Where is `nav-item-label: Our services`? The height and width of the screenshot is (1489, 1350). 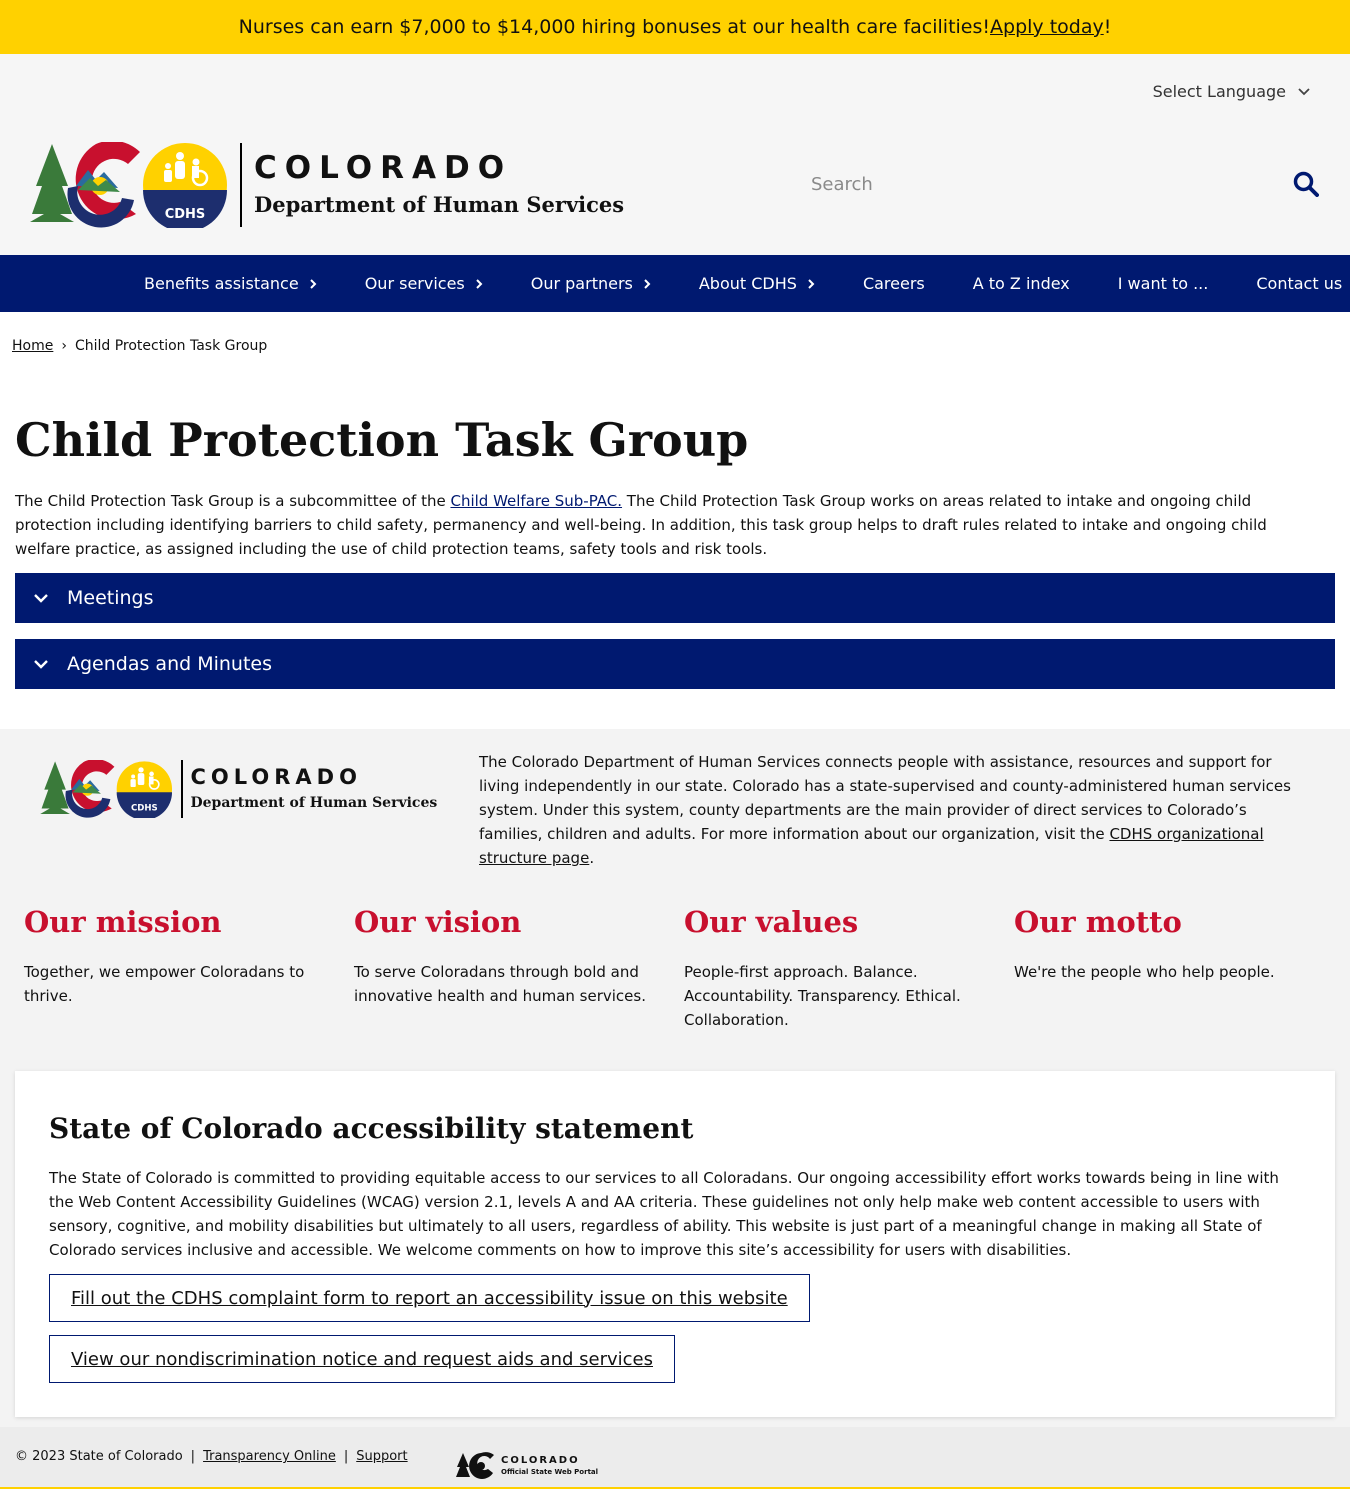 nav-item-label: Our services is located at coordinates (414, 283).